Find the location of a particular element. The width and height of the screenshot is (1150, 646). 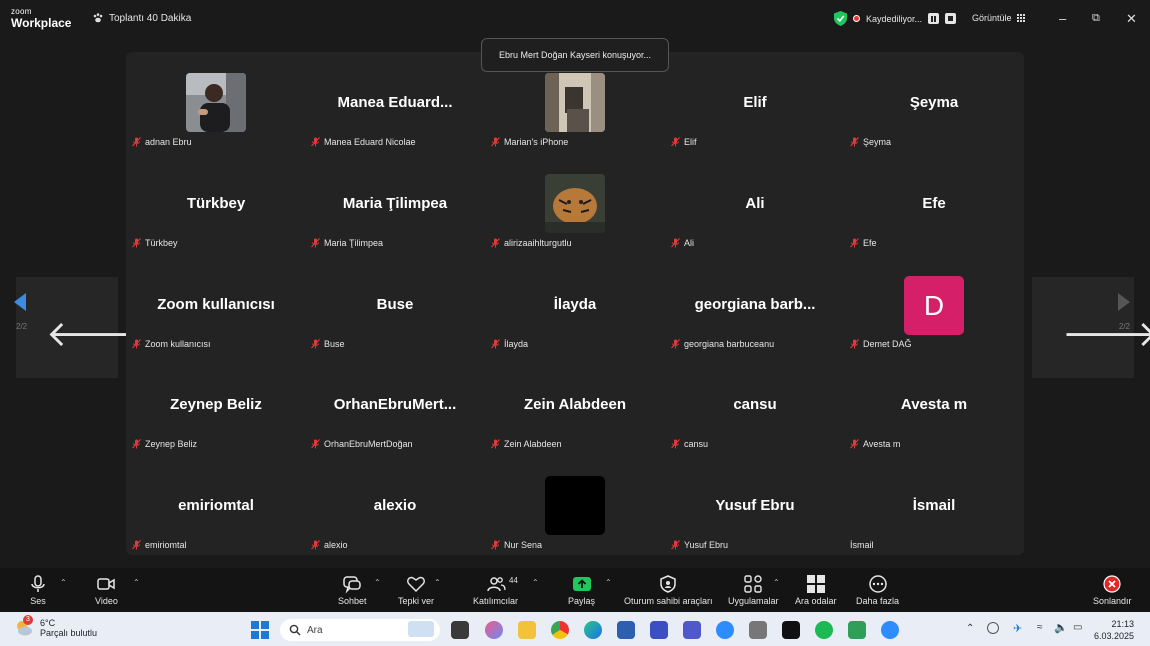

view-label: Görüntüle is located at coordinates (992, 18).